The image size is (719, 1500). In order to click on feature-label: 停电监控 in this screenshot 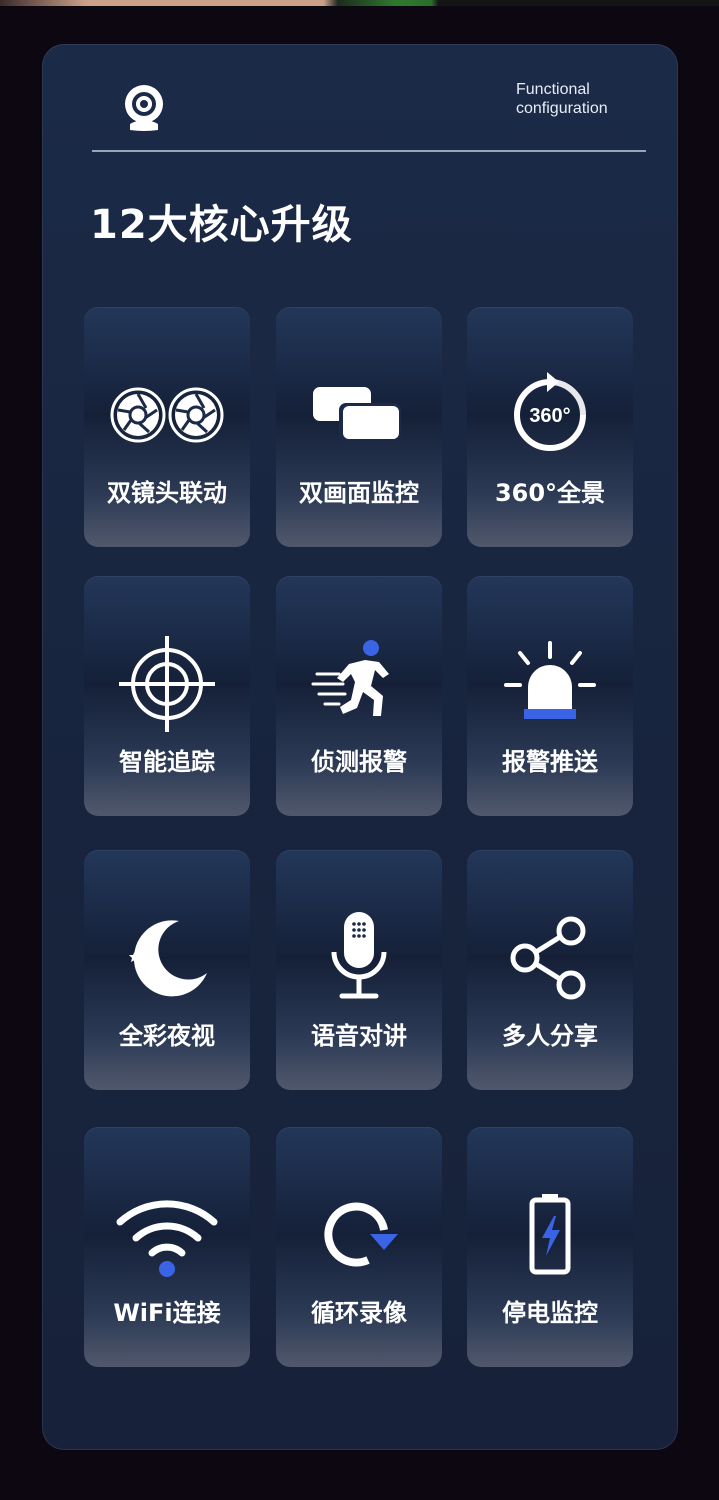, I will do `click(550, 1313)`.